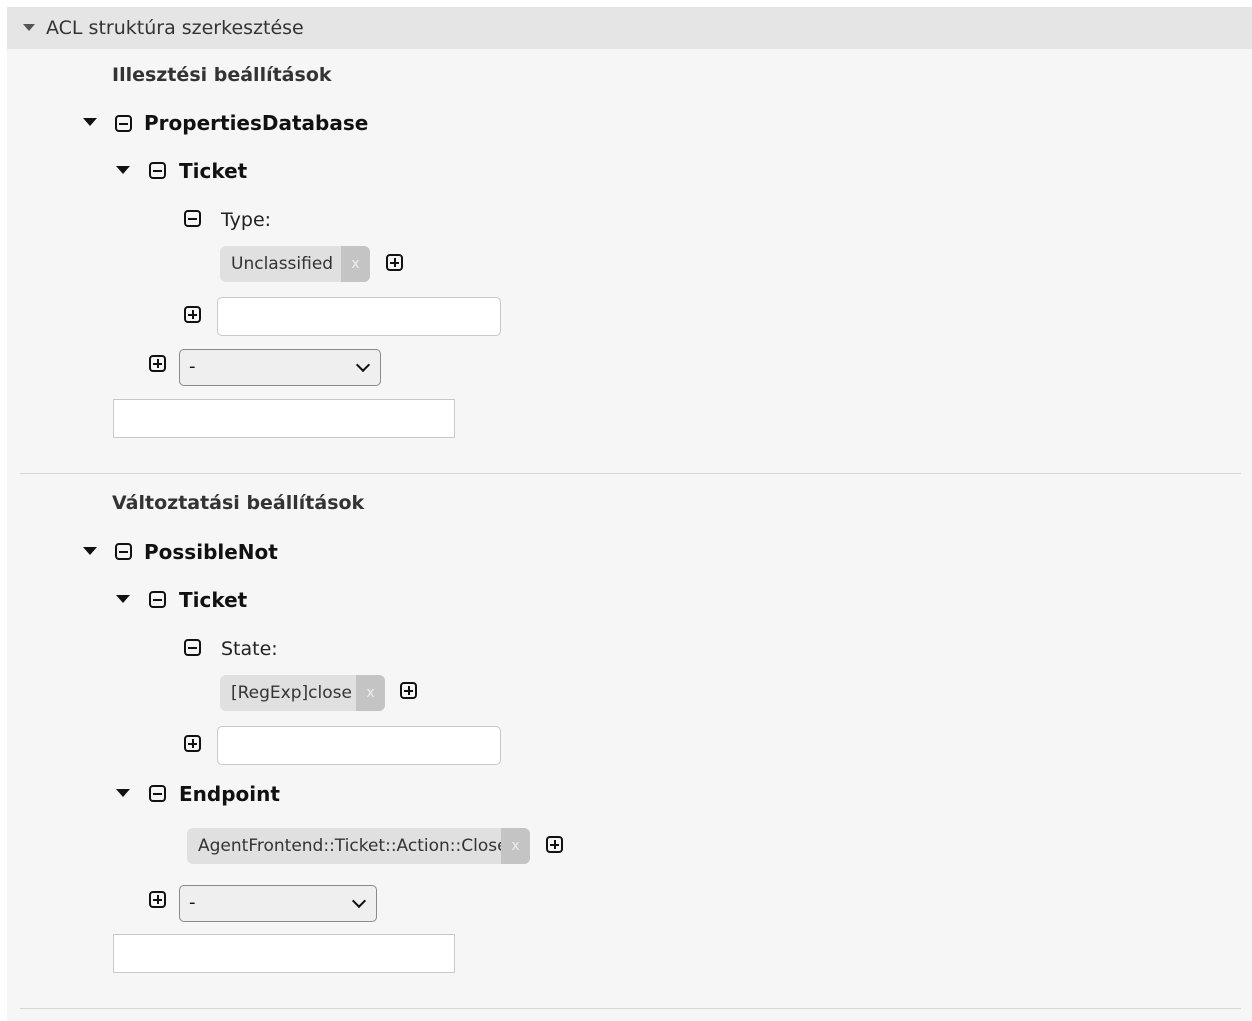 The height and width of the screenshot is (1021, 1252). I want to click on match-settings-title: Illesztési beállítások, so click(222, 75).